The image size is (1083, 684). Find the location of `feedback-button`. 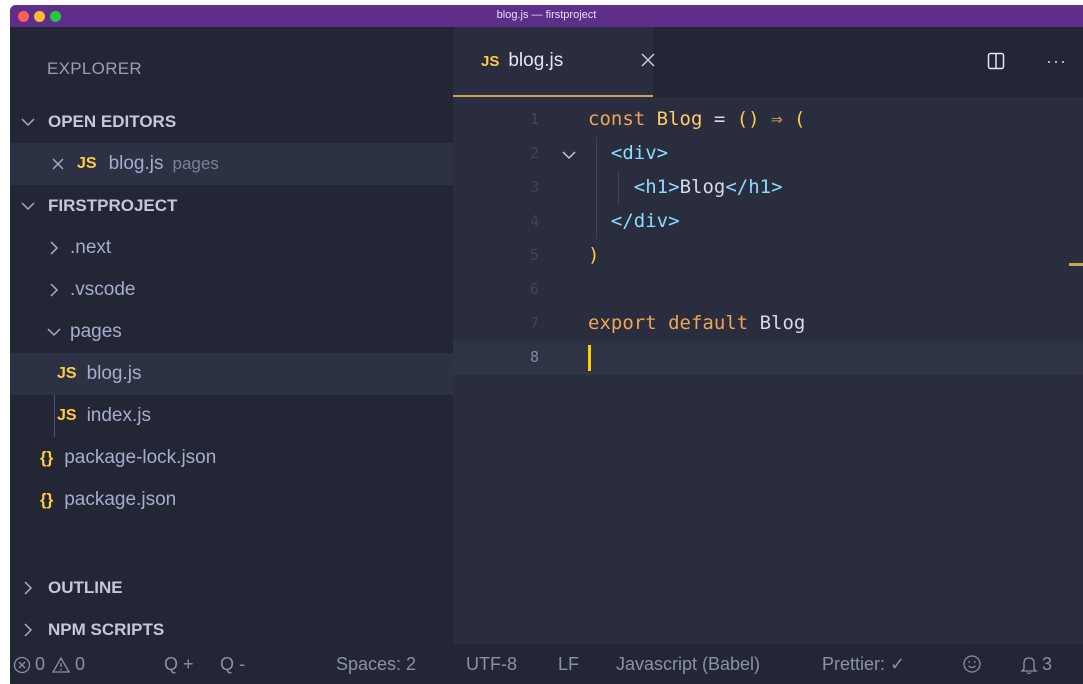

feedback-button is located at coordinates (974, 664).